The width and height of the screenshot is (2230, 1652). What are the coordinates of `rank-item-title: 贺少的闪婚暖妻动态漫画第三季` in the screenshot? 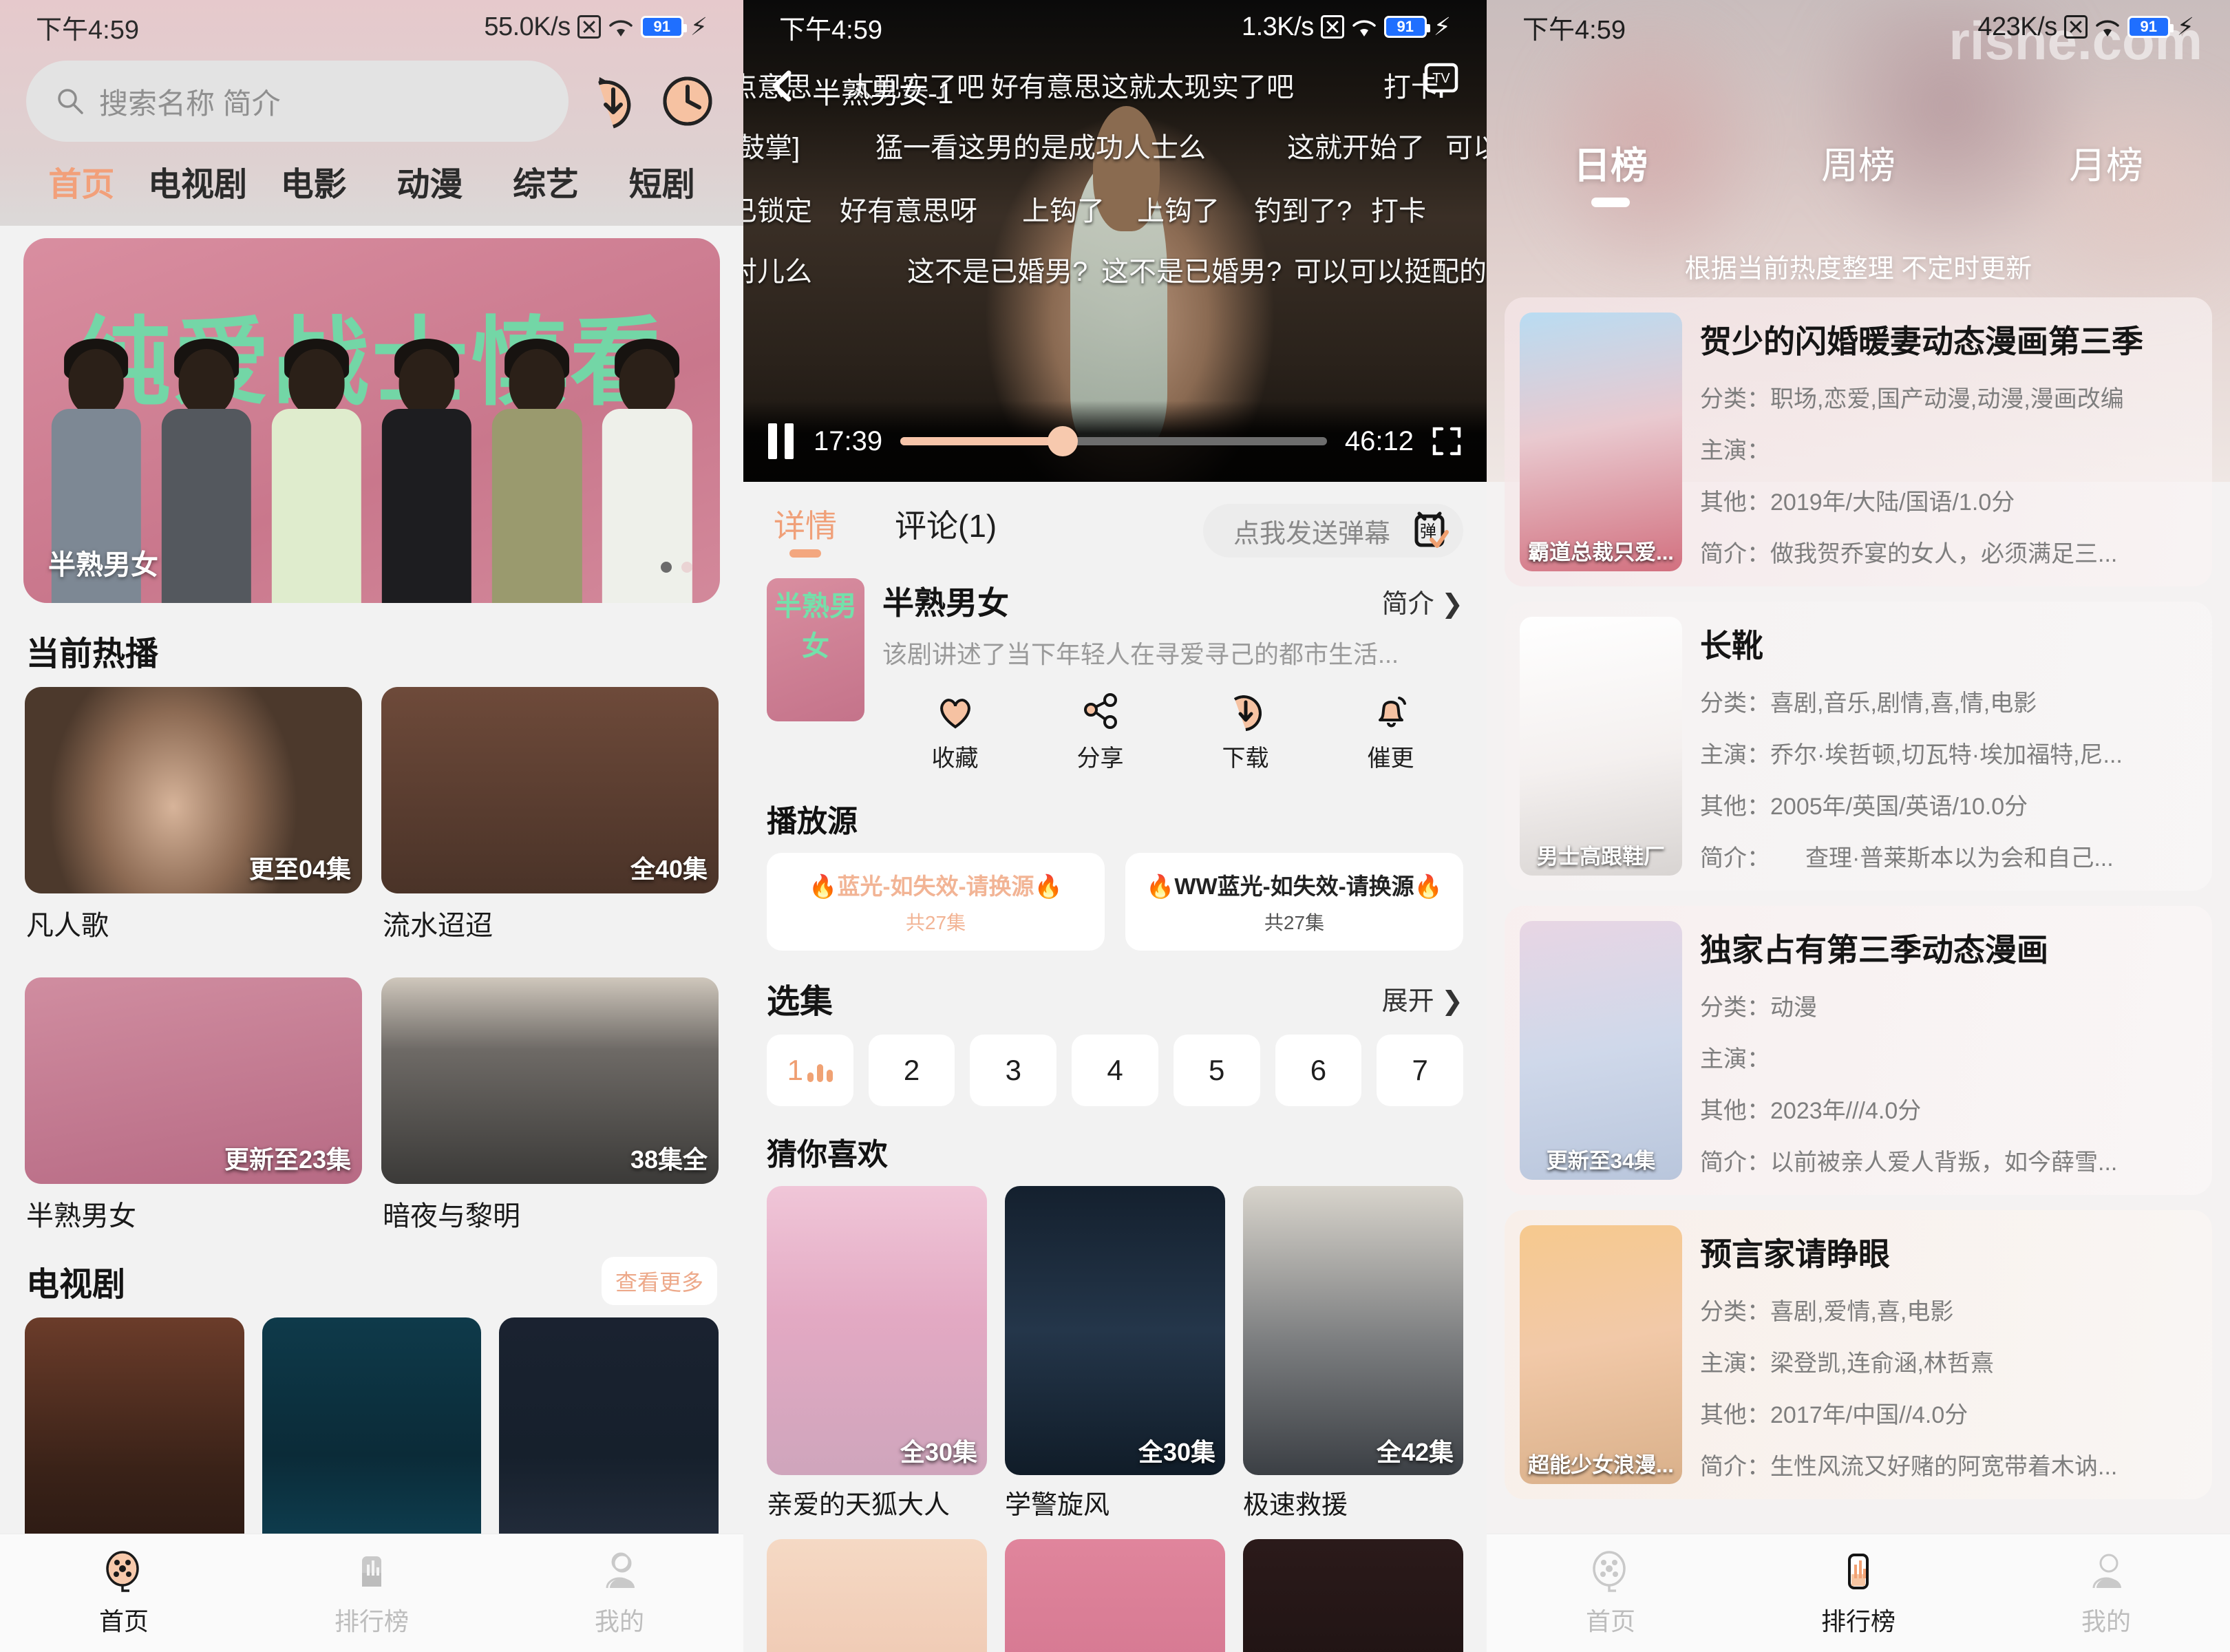 It's located at (1921, 341).